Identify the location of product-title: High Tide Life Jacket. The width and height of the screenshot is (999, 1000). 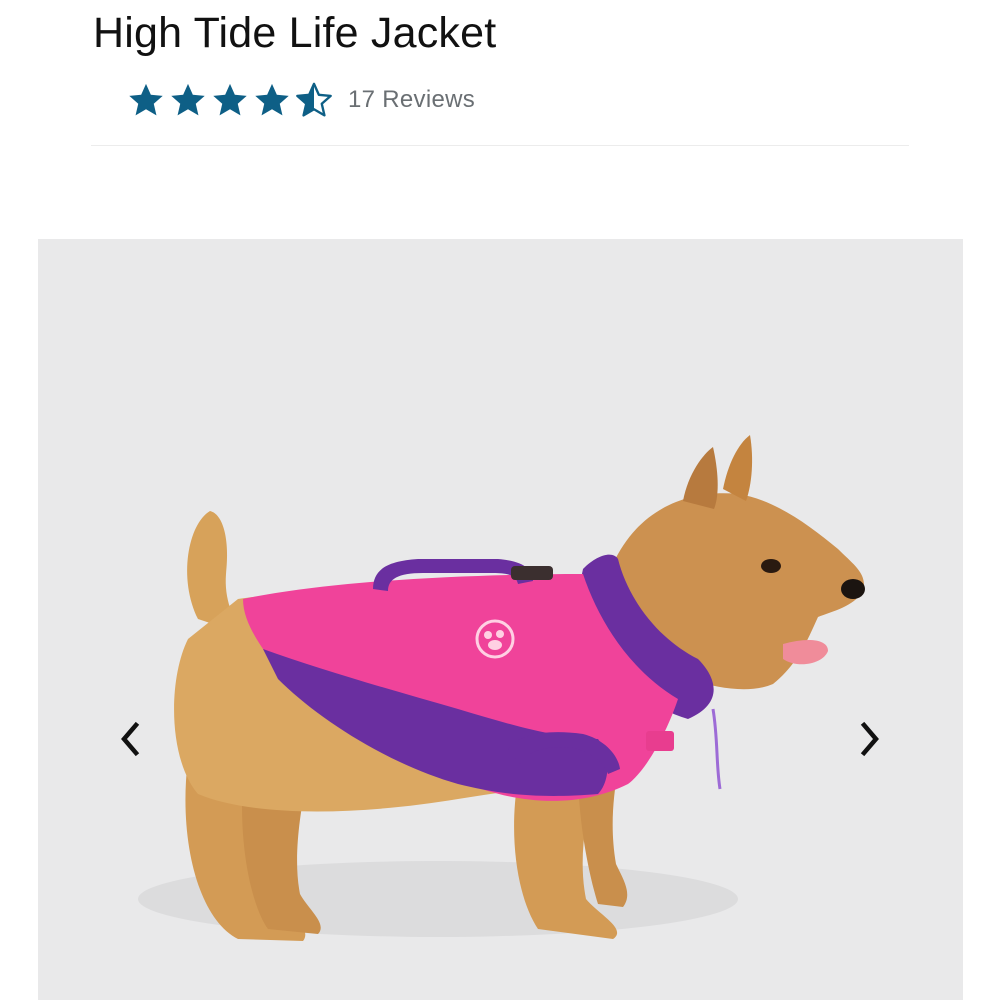
(295, 33).